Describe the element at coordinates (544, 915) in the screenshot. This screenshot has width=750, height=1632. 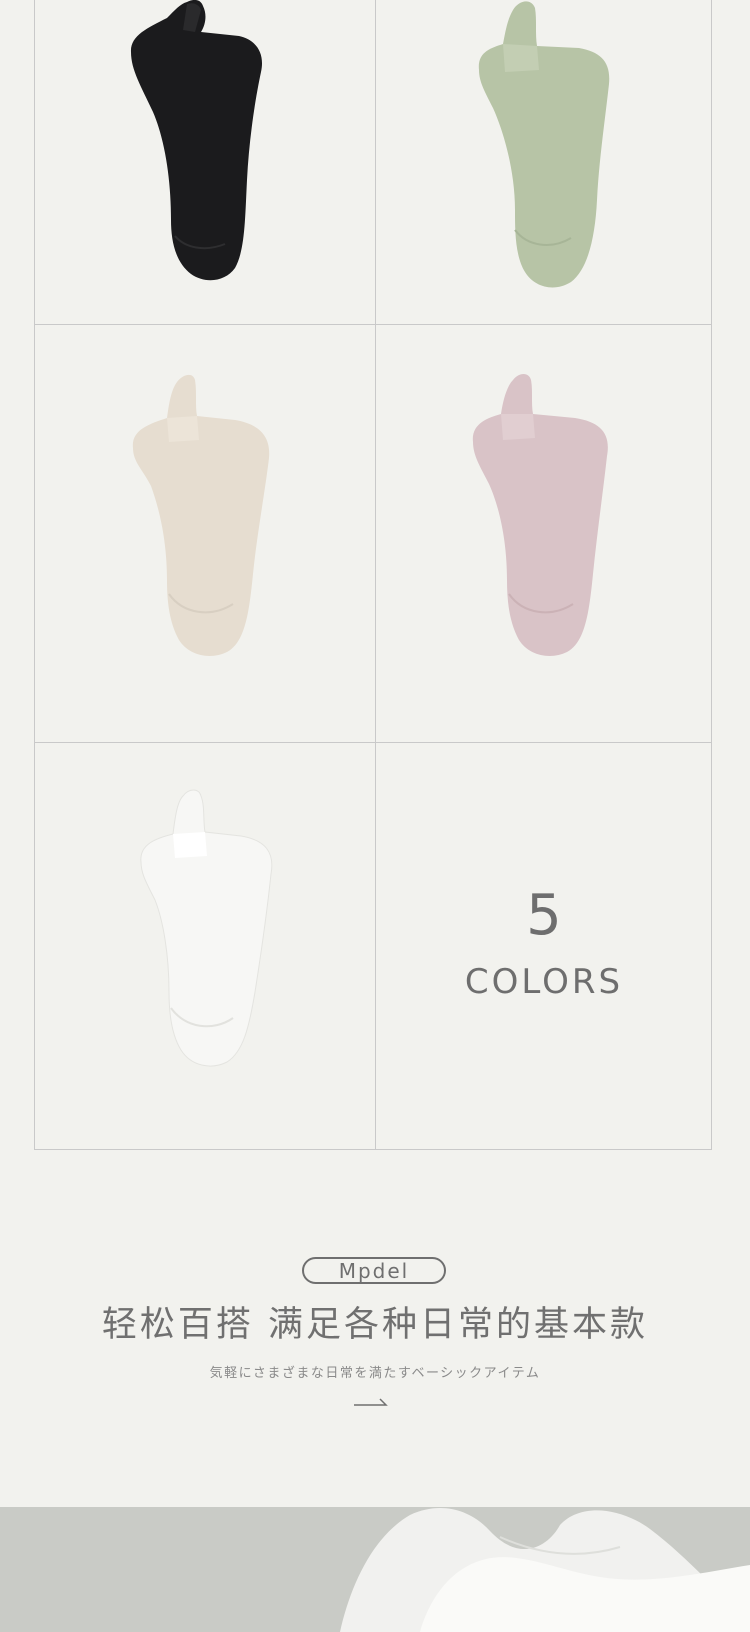
I see `color-count: 5` at that location.